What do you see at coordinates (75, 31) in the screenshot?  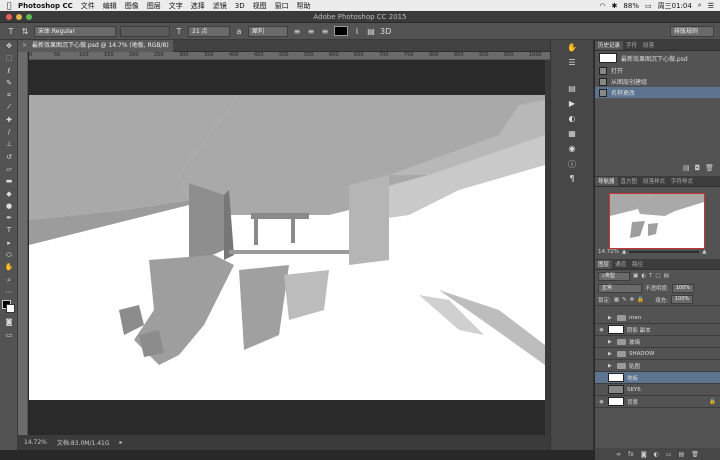 I see `font-family-select: 宋体 Regular` at bounding box center [75, 31].